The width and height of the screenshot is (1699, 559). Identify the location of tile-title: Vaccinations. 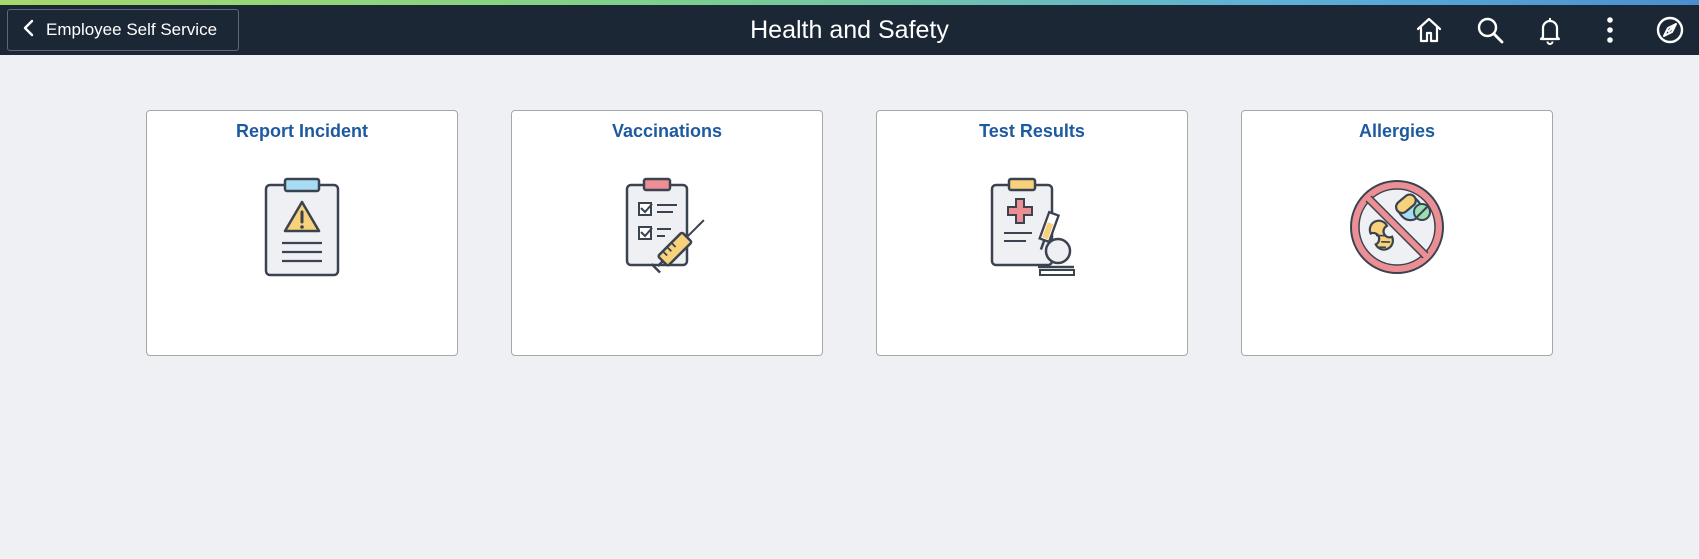
(667, 131).